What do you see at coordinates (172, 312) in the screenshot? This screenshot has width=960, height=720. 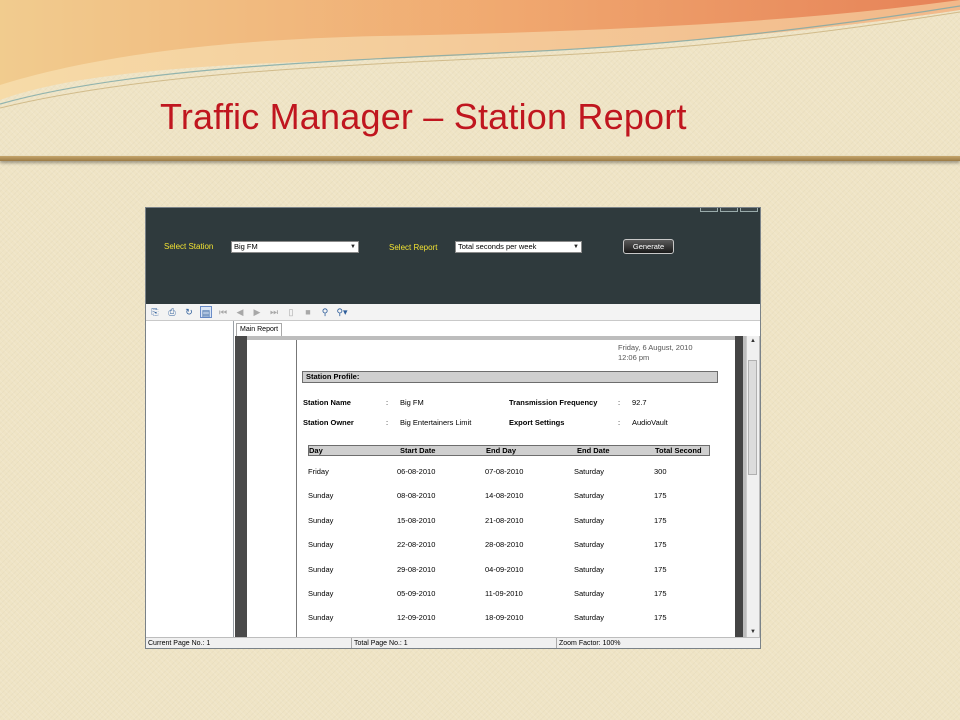 I see `print-icon: ⎙` at bounding box center [172, 312].